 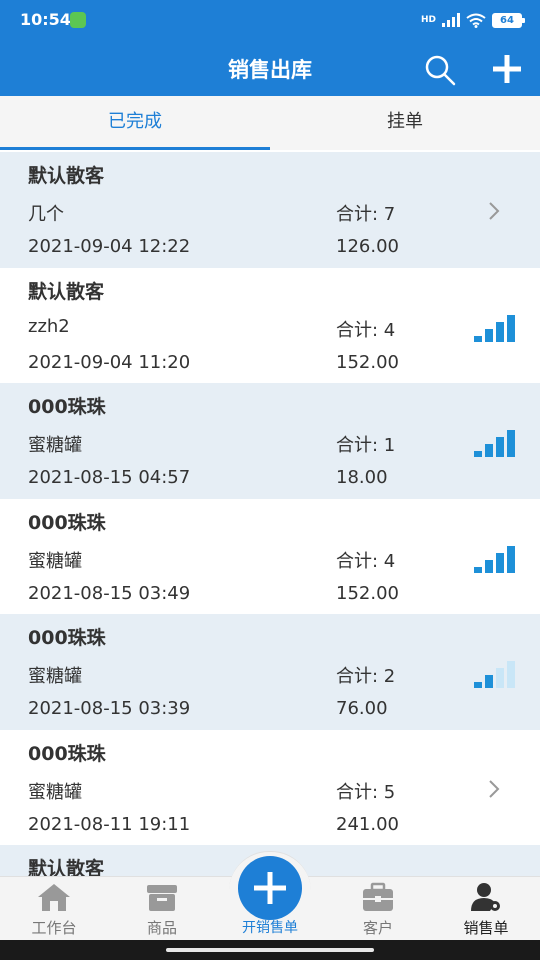 I want to click on status-bar: 10:54 HD 64, so click(x=270, y=20).